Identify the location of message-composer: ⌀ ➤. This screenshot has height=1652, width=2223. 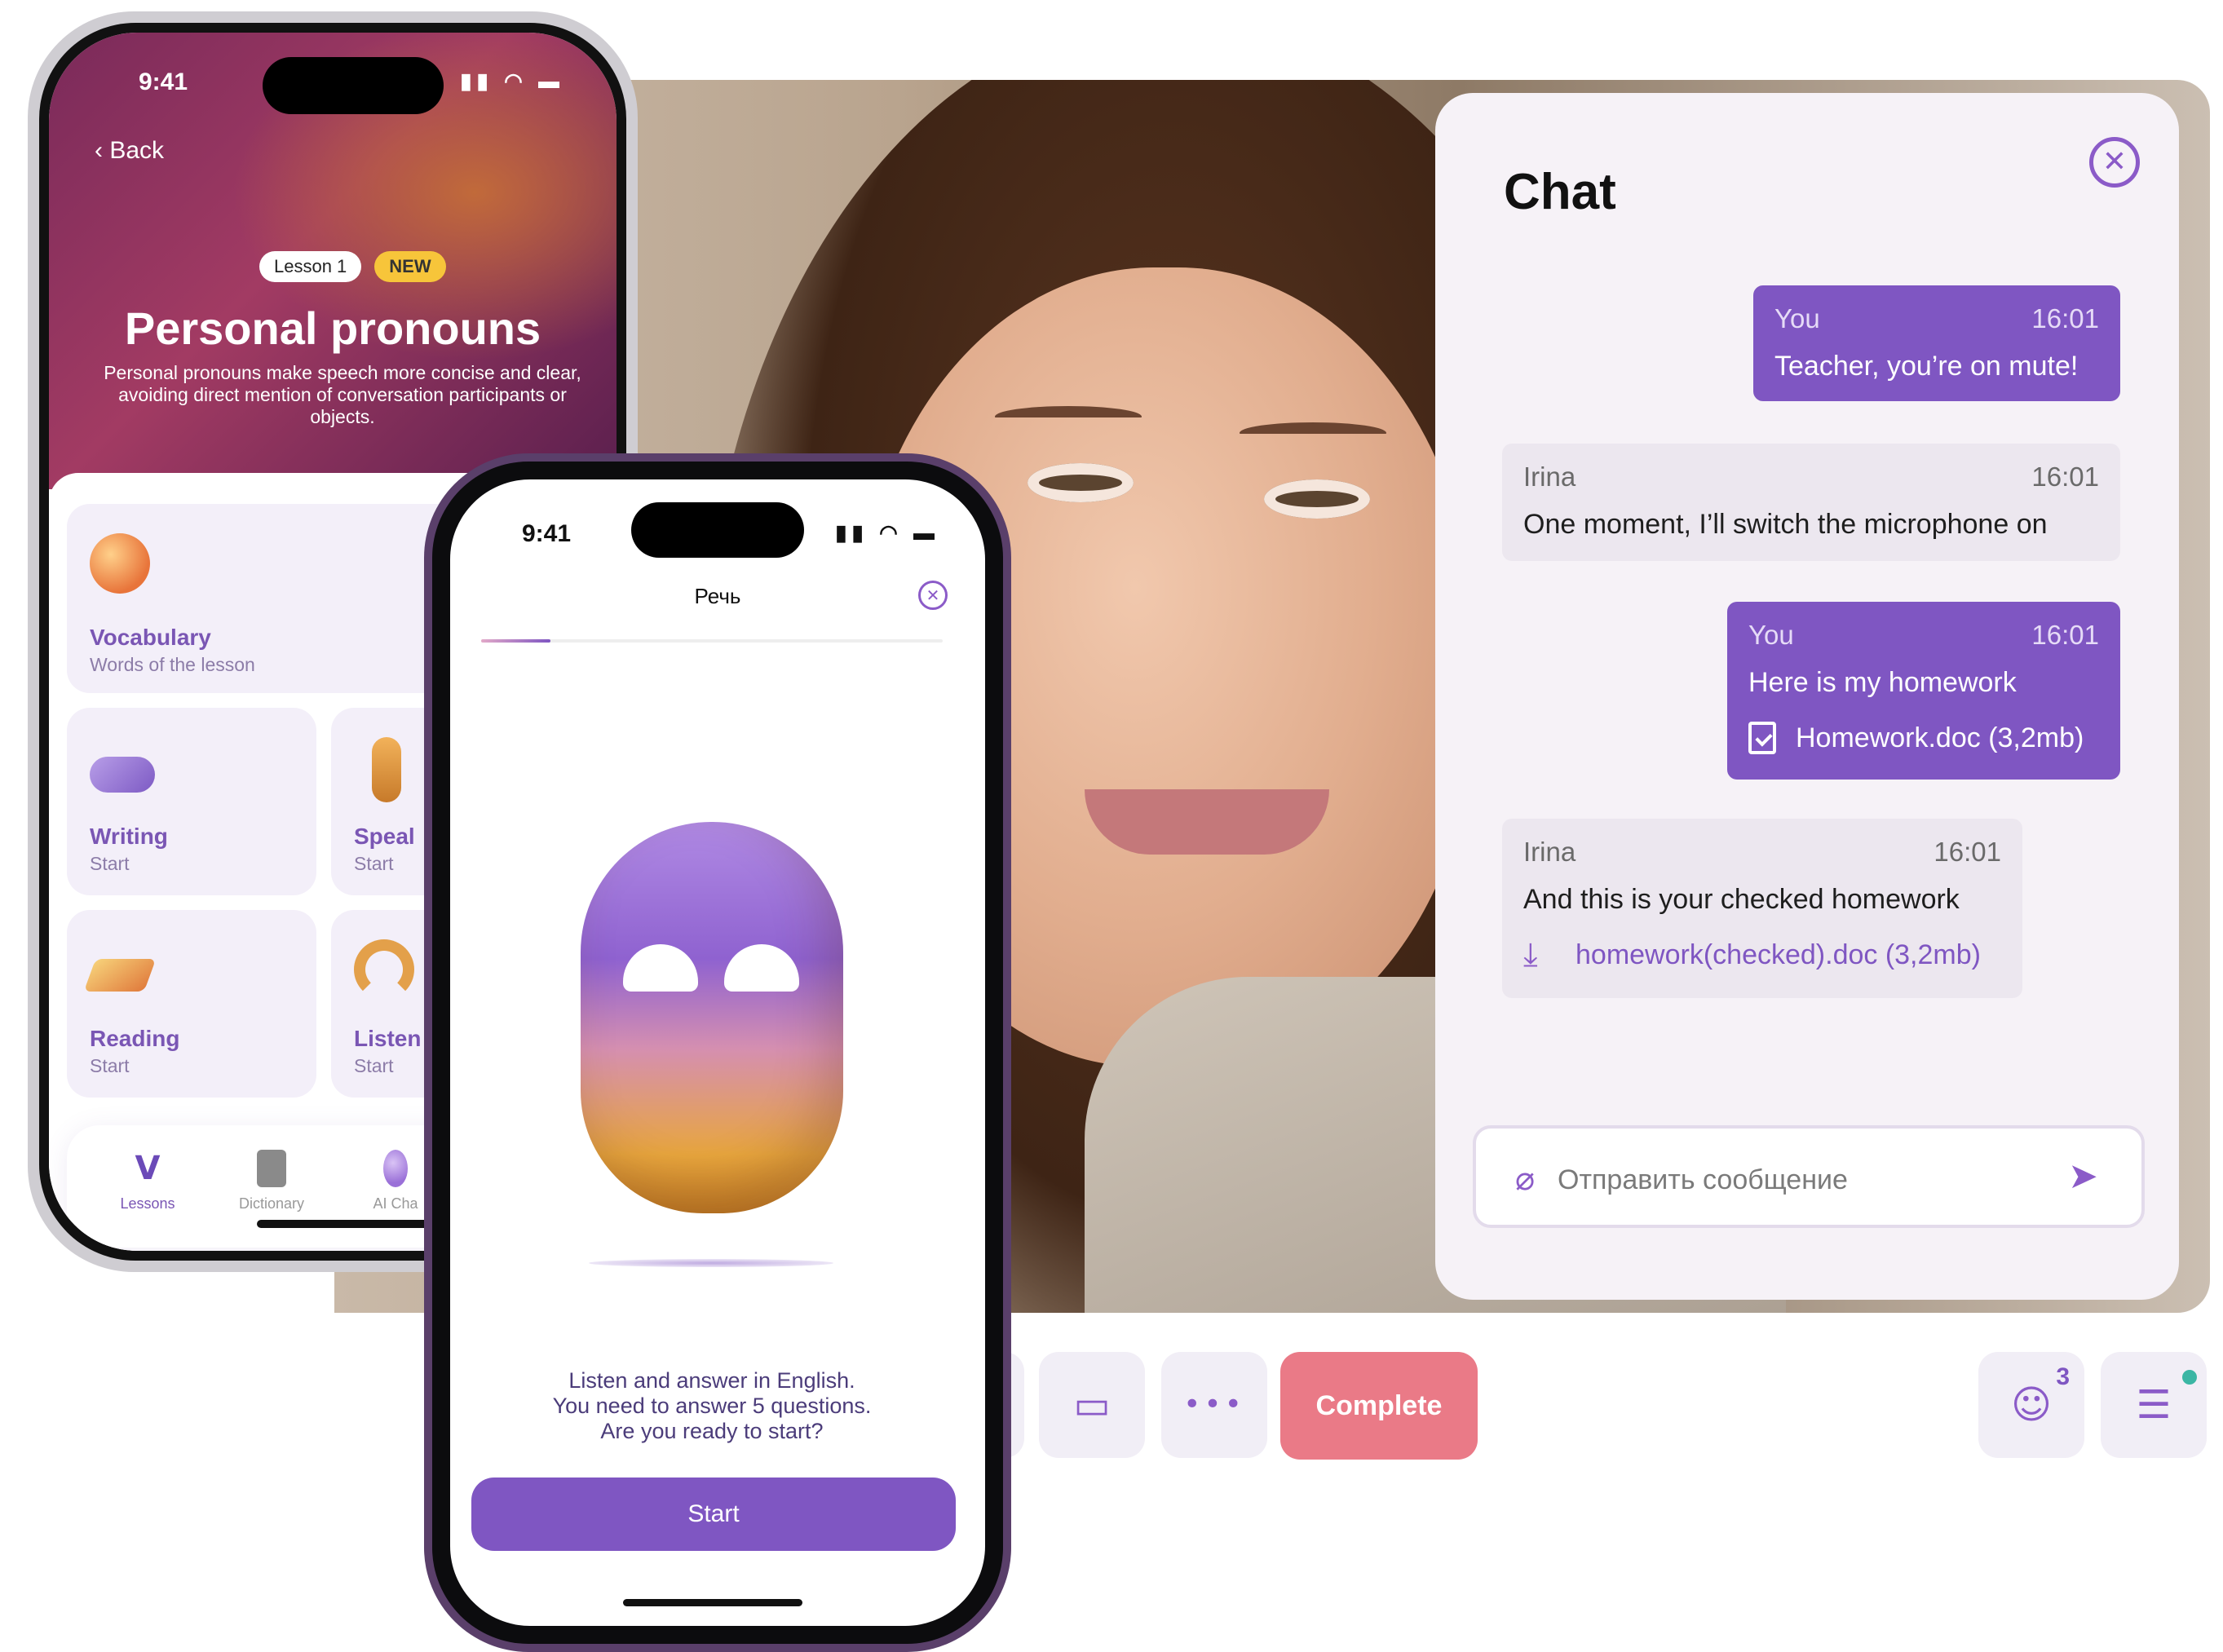
(1809, 1176).